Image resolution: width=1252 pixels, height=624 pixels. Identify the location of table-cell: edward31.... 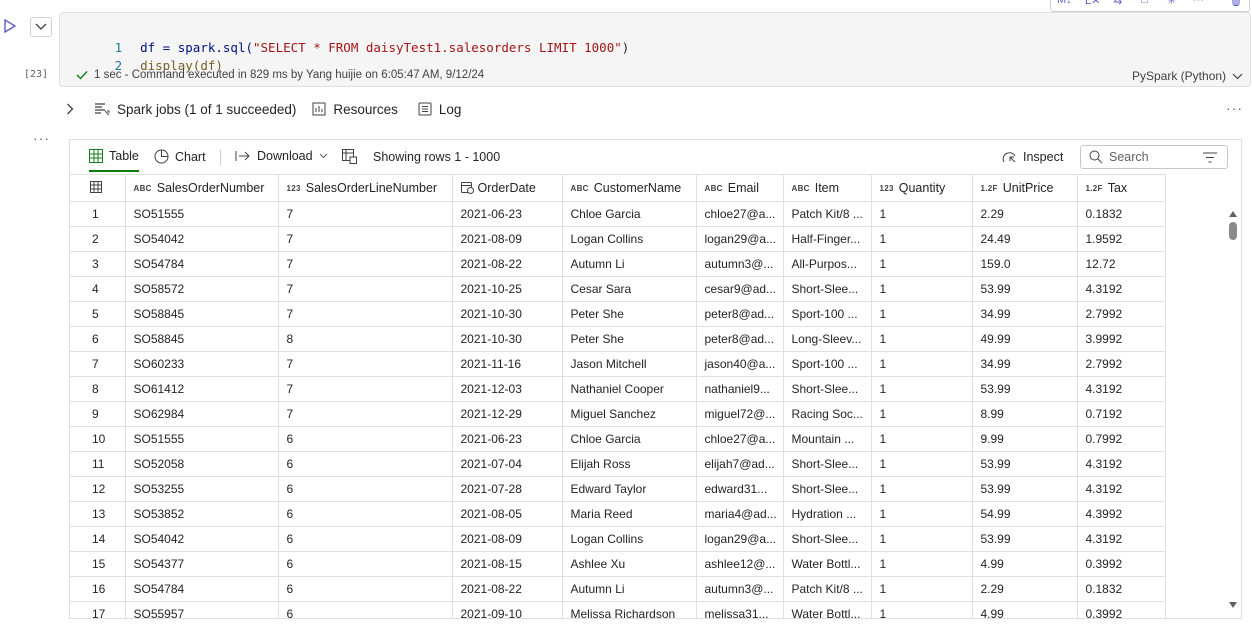
(740, 489).